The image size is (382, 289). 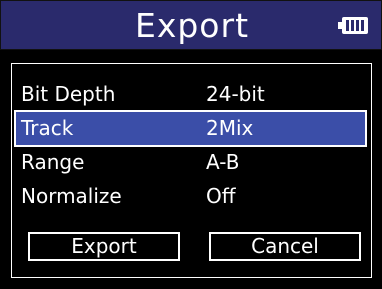 What do you see at coordinates (190, 128) in the screenshot?
I see `setting-row-track: Track 2Mix` at bounding box center [190, 128].